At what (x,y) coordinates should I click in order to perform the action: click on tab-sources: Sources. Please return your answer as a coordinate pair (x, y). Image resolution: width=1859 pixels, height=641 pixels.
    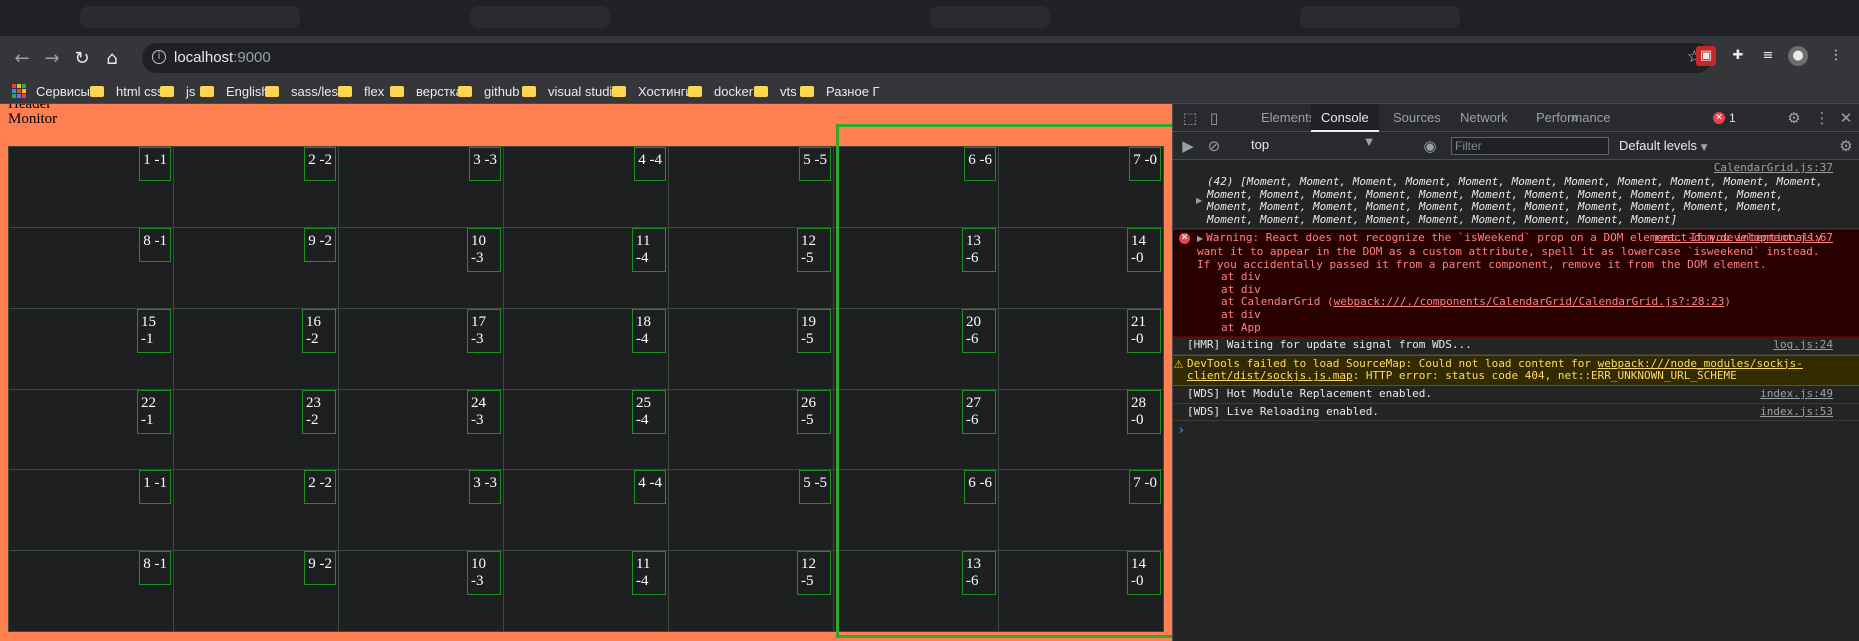
    Looking at the image, I should click on (1417, 118).